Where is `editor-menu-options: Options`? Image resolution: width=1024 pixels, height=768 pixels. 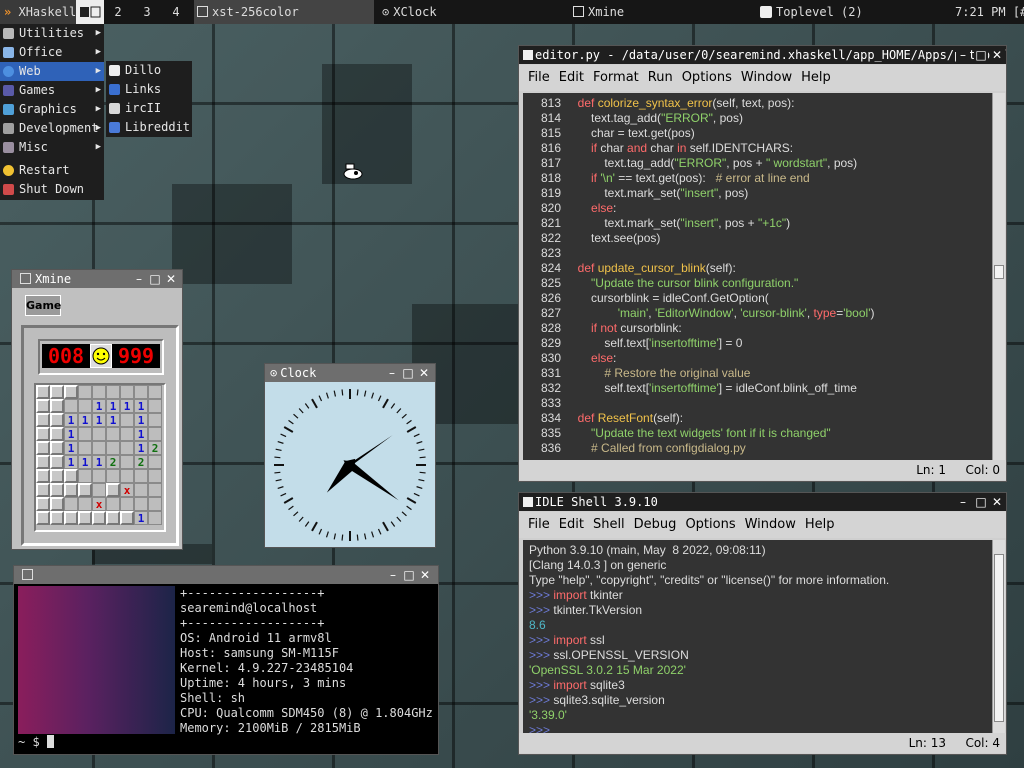
editor-menu-options: Options is located at coordinates (707, 78).